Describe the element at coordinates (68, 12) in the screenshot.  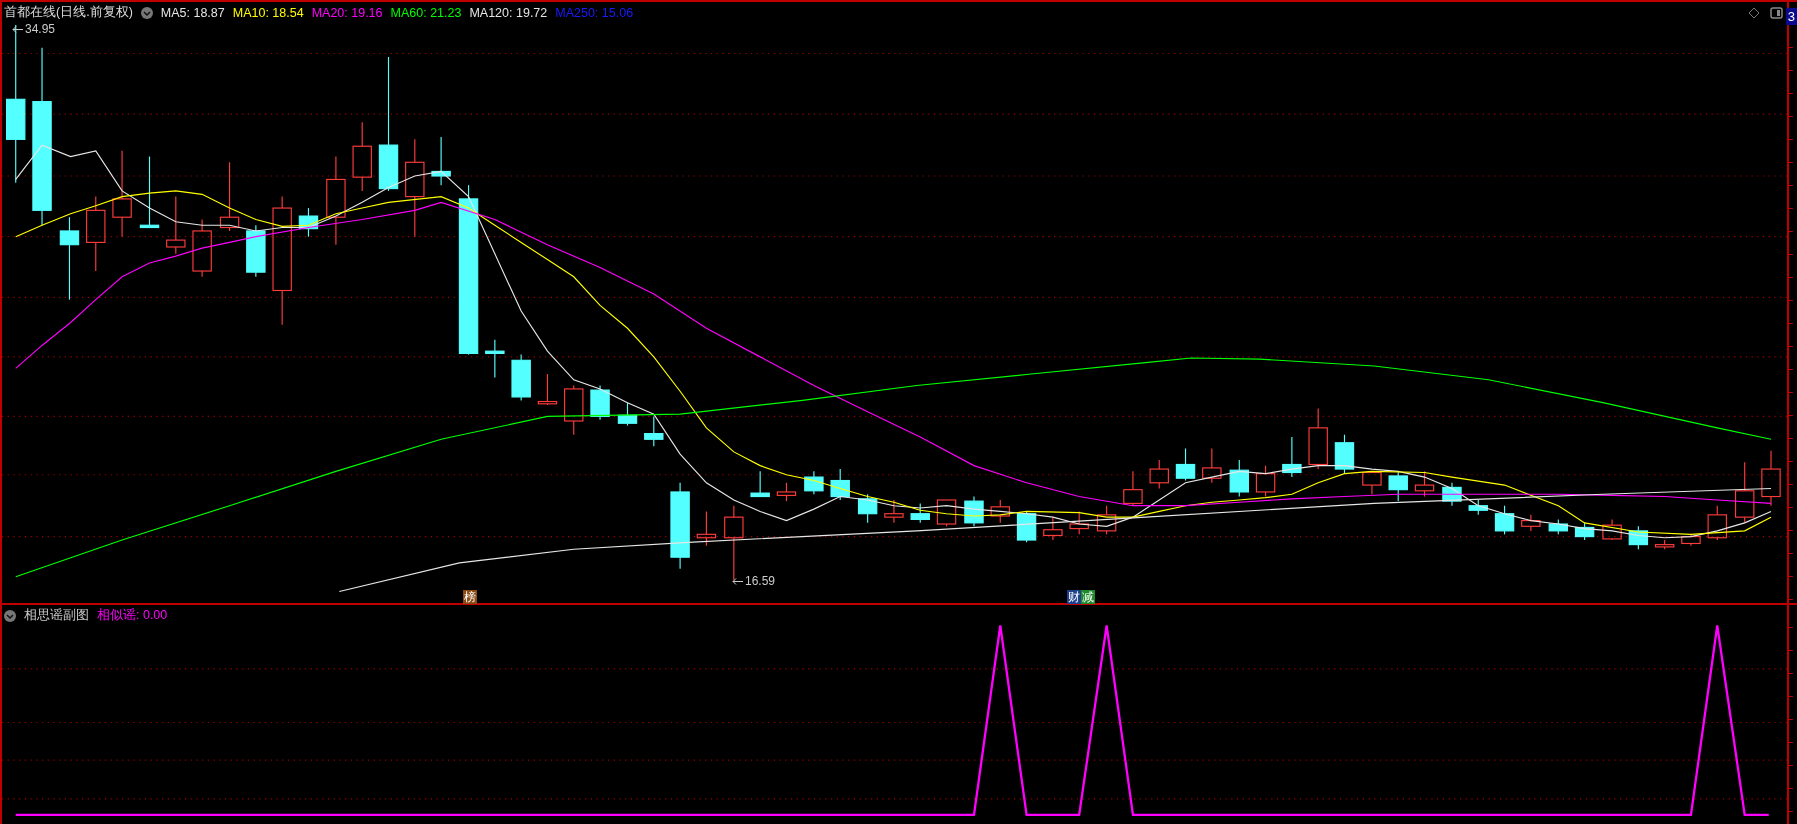
I see `chart-title: 首都在线(日线.前复权)` at that location.